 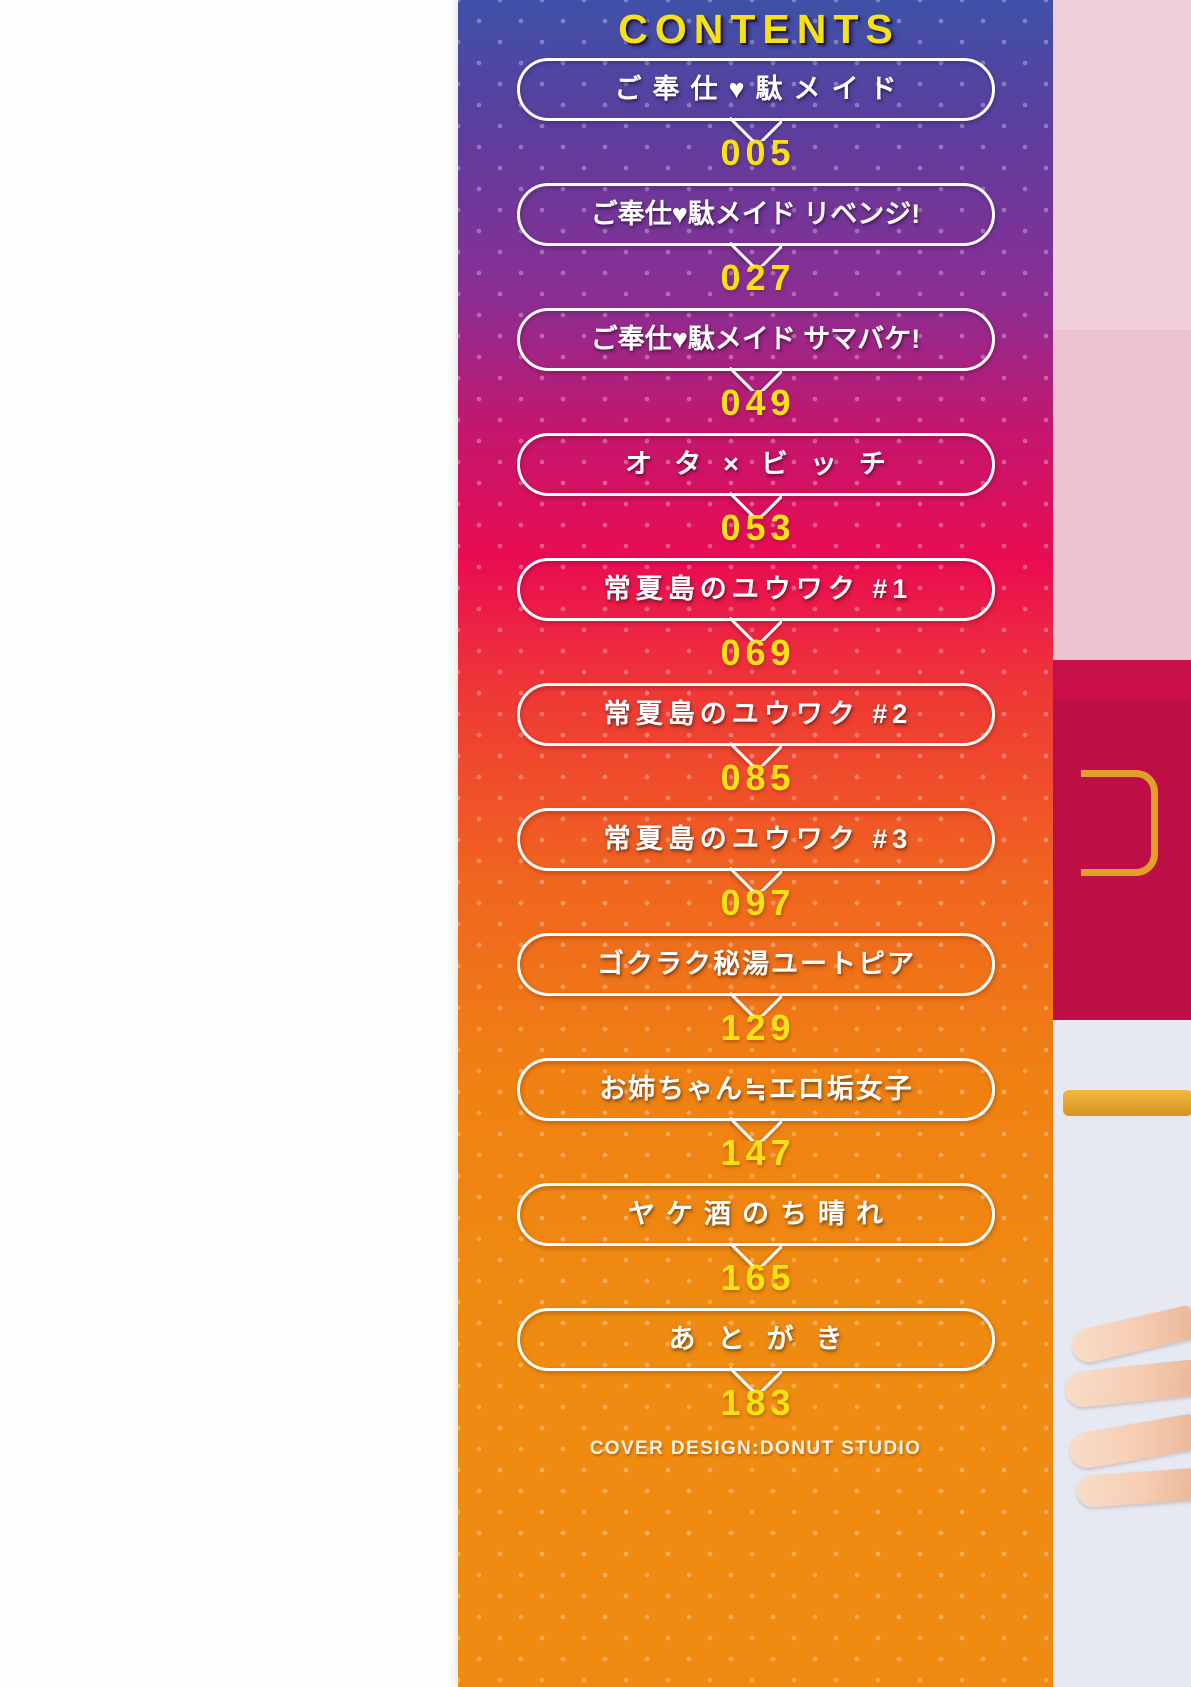 What do you see at coordinates (1127, 1103) in the screenshot?
I see `gold-bar-decoration` at bounding box center [1127, 1103].